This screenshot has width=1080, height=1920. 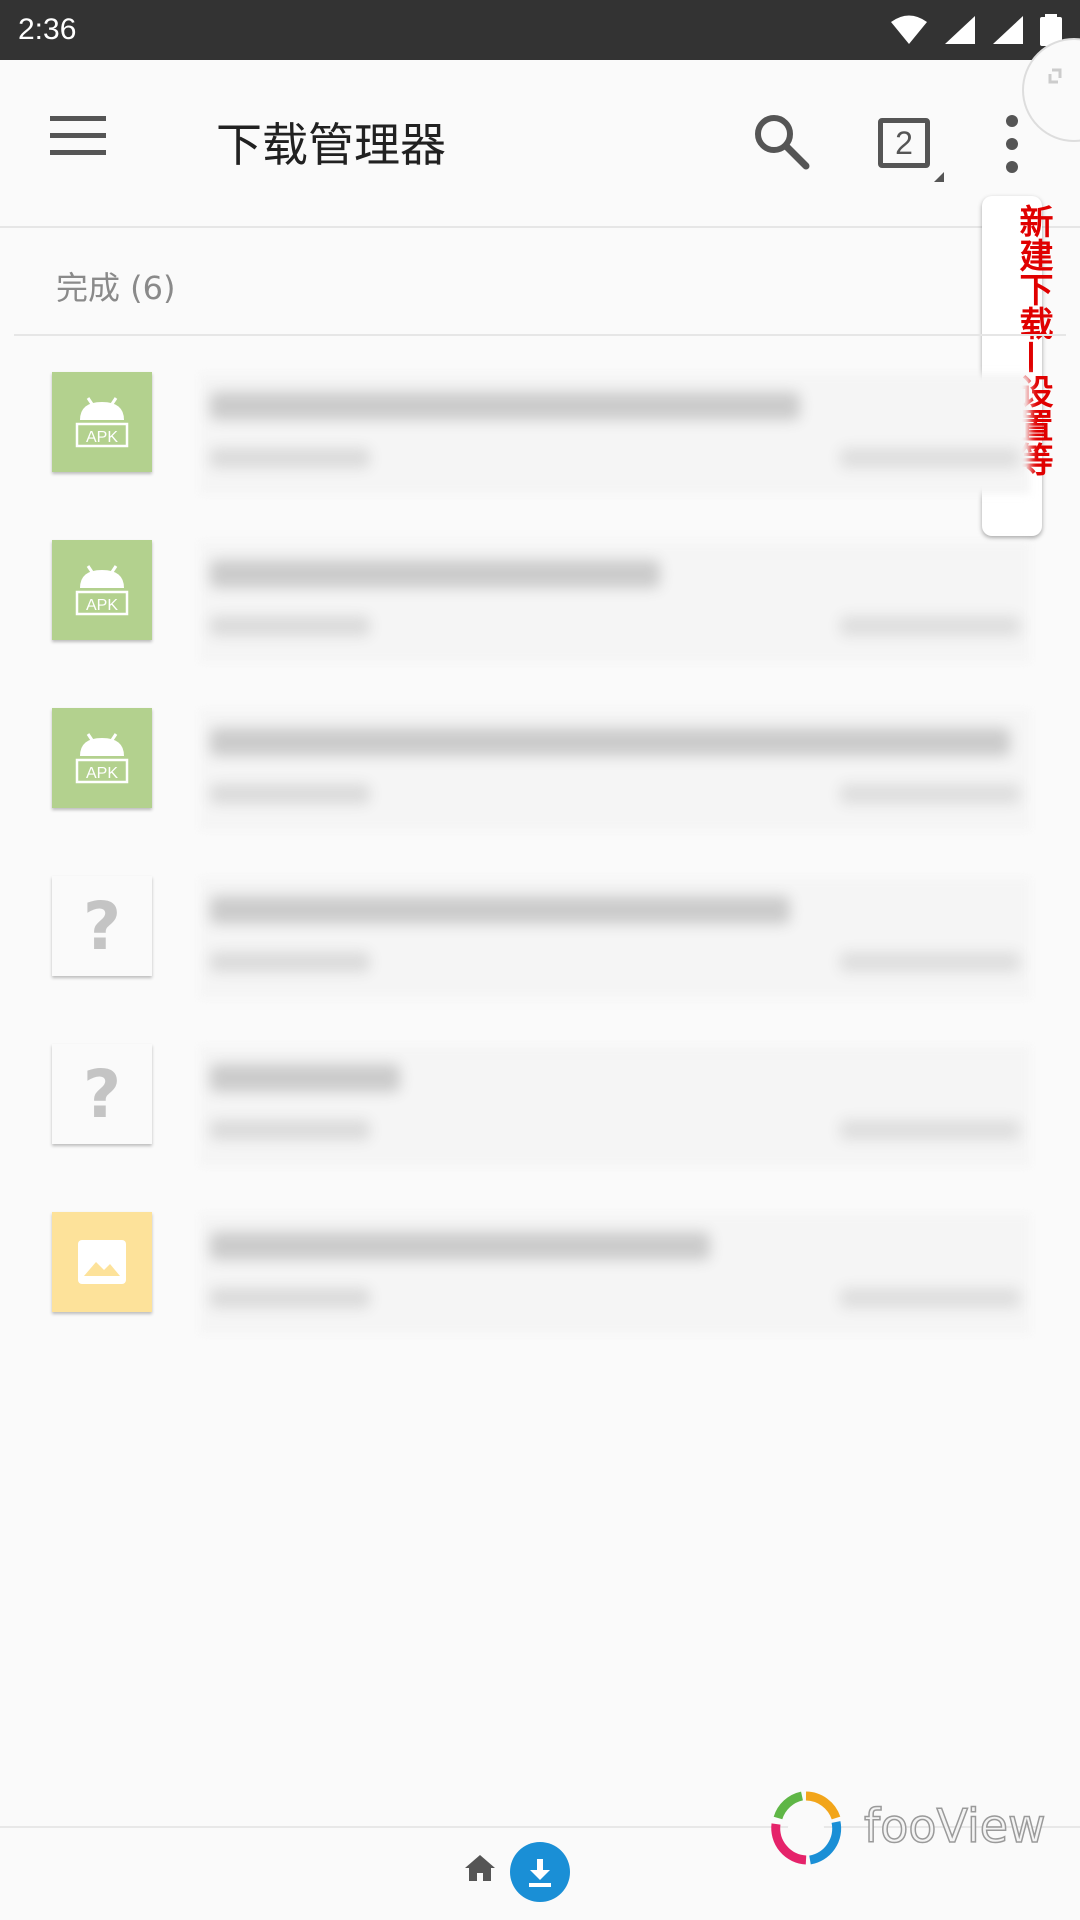 What do you see at coordinates (331, 145) in the screenshot?
I see `page-title: 下载管理器` at bounding box center [331, 145].